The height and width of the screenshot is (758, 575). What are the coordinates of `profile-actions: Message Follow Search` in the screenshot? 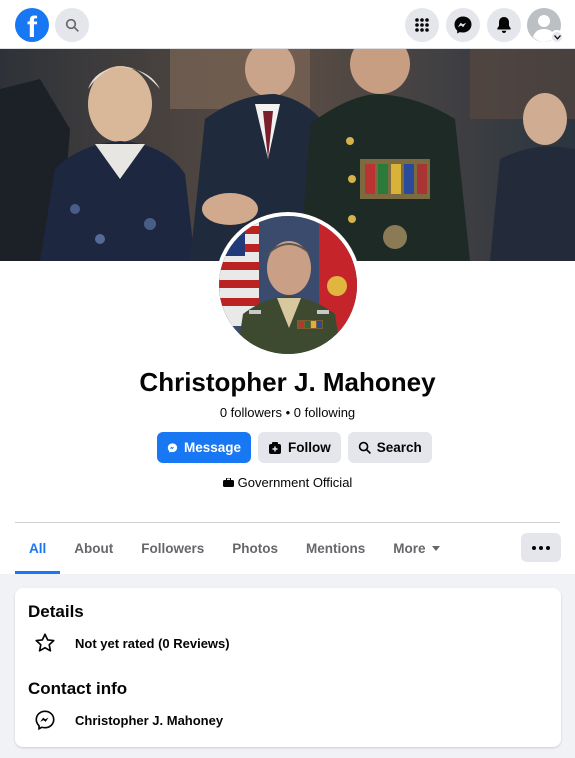 It's located at (294, 447).